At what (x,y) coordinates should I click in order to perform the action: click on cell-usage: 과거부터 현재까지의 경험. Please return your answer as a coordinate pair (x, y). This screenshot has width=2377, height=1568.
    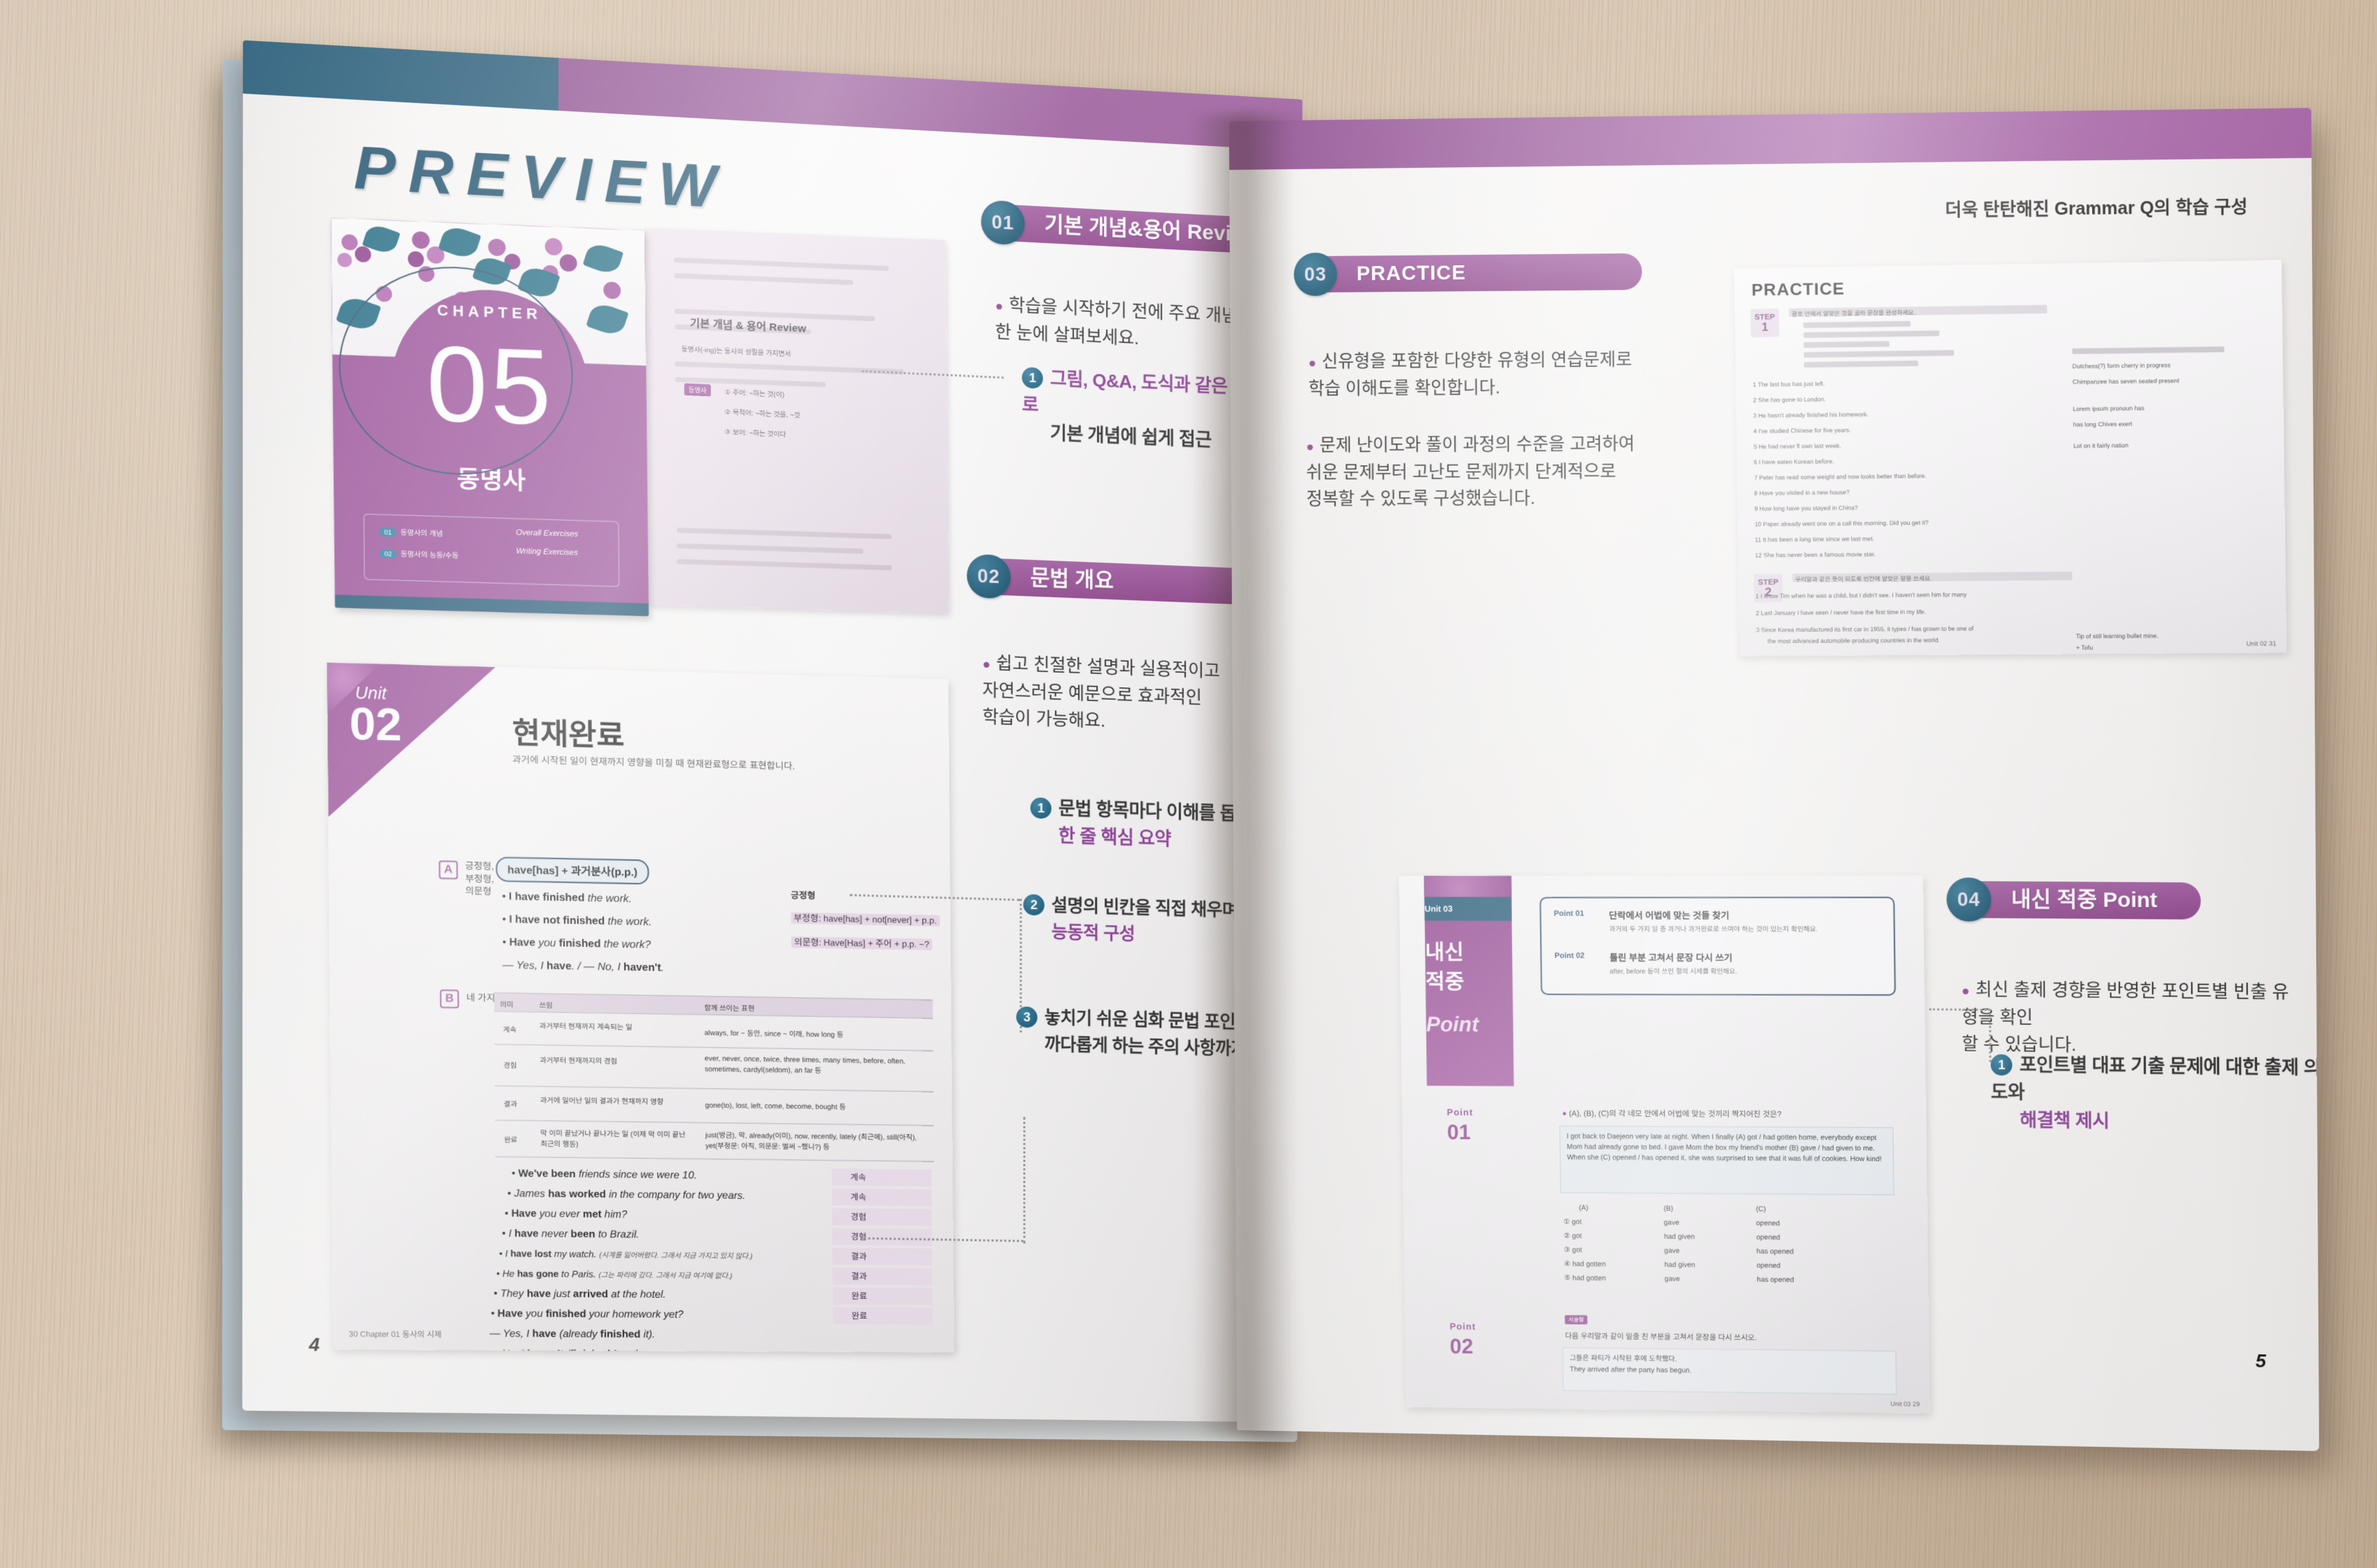
    Looking at the image, I should click on (578, 1061).